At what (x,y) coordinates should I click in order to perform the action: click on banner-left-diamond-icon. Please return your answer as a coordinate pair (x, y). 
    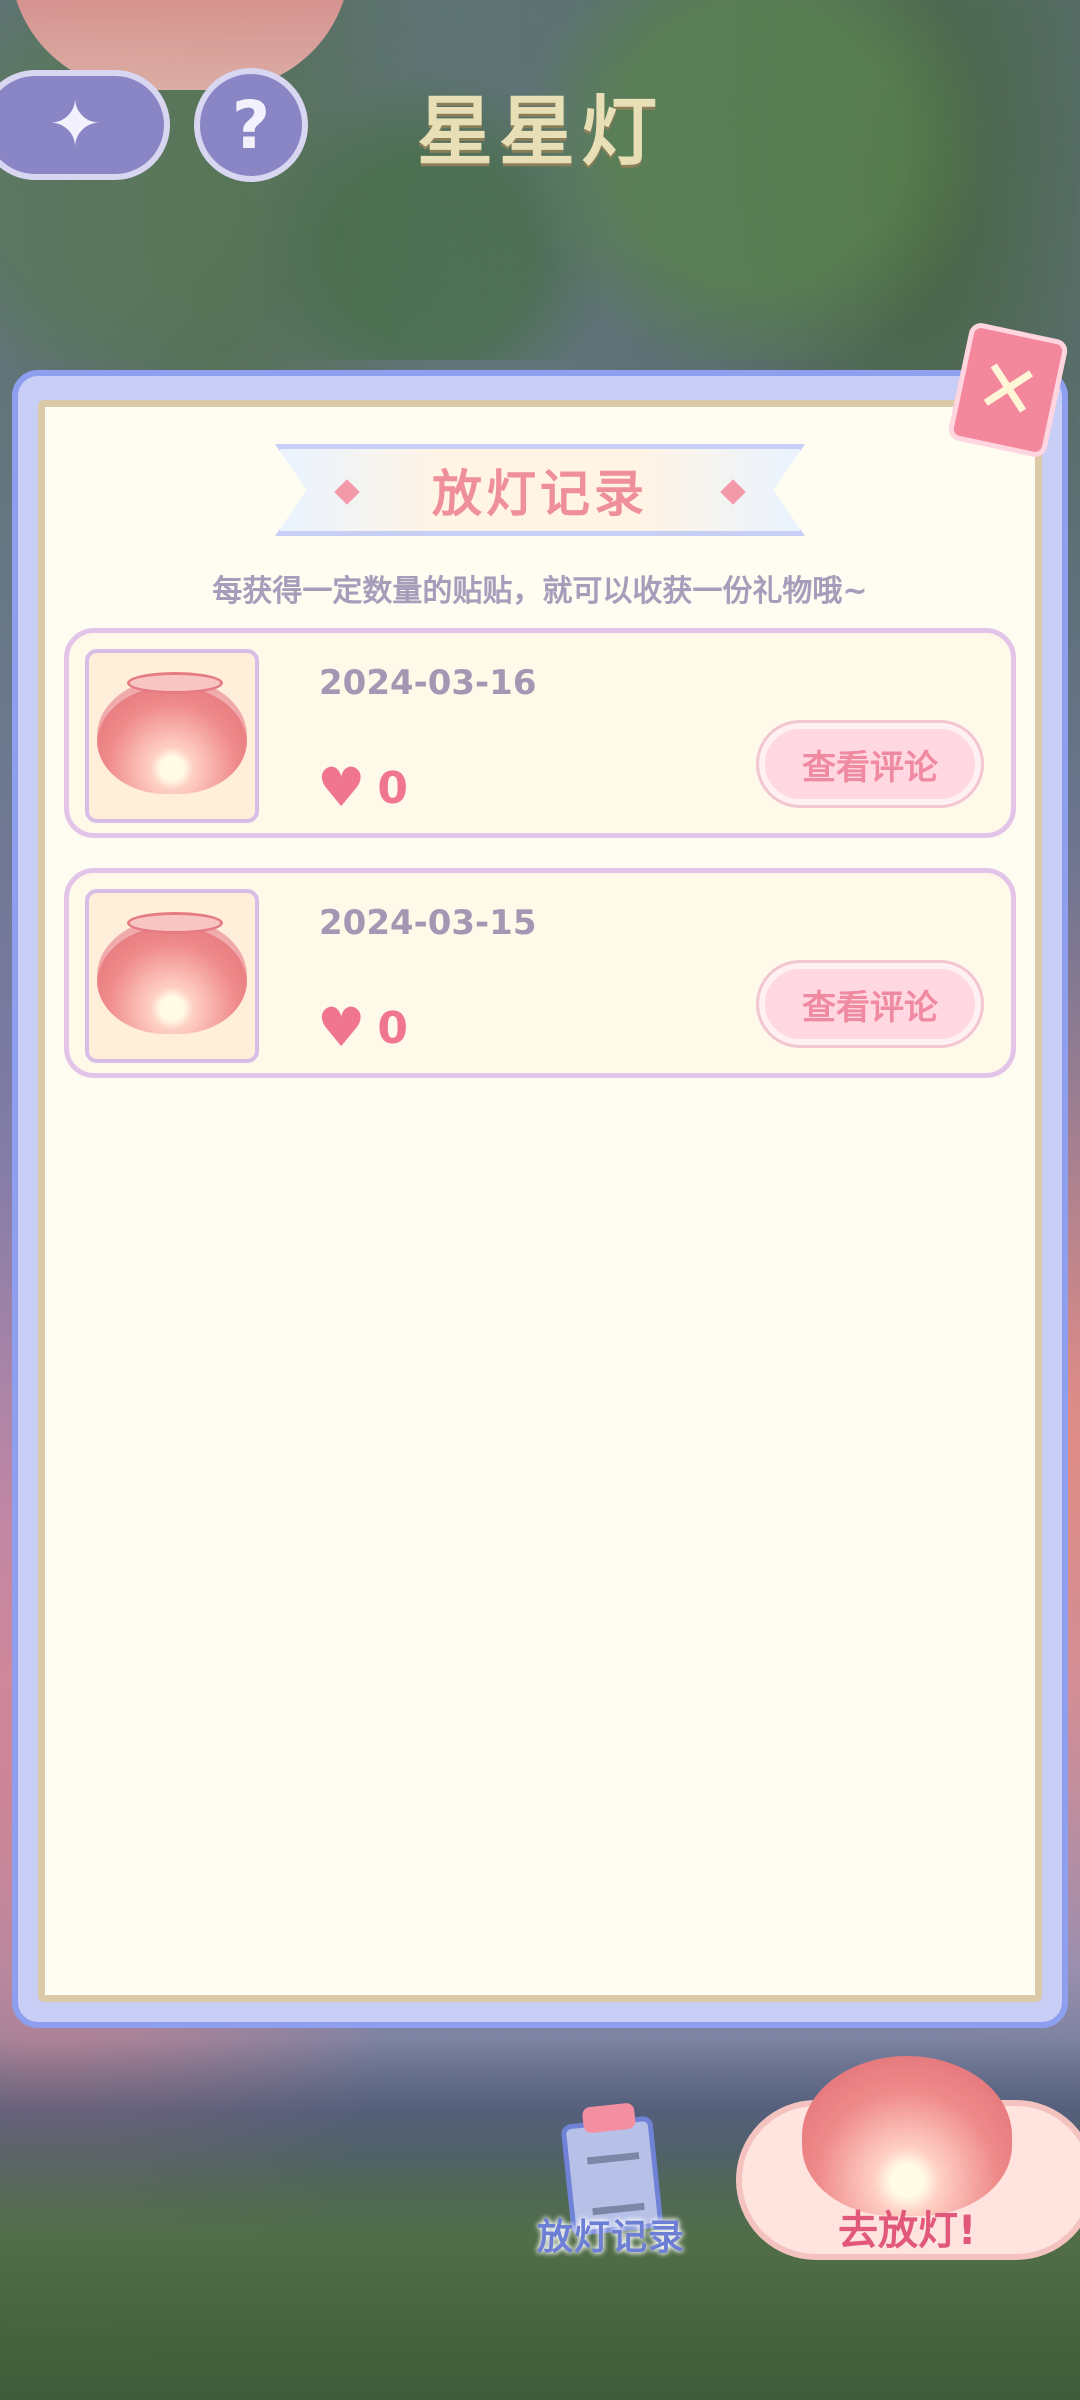
    Looking at the image, I should click on (347, 492).